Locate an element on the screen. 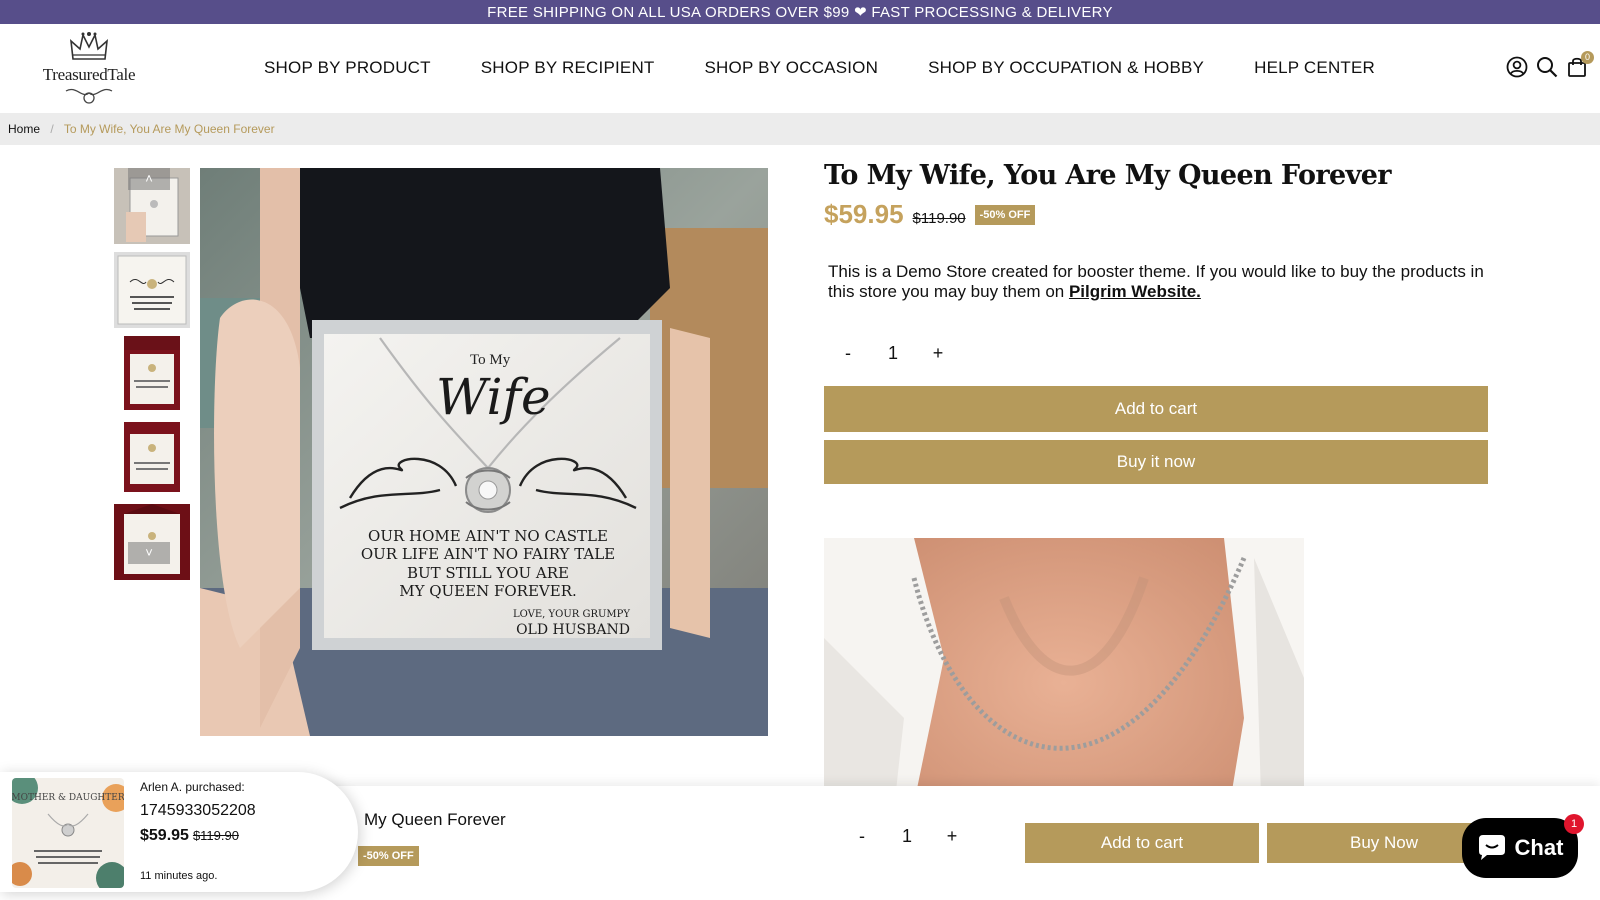 The width and height of the screenshot is (1600, 900). quantity-input: 1 is located at coordinates (893, 353).